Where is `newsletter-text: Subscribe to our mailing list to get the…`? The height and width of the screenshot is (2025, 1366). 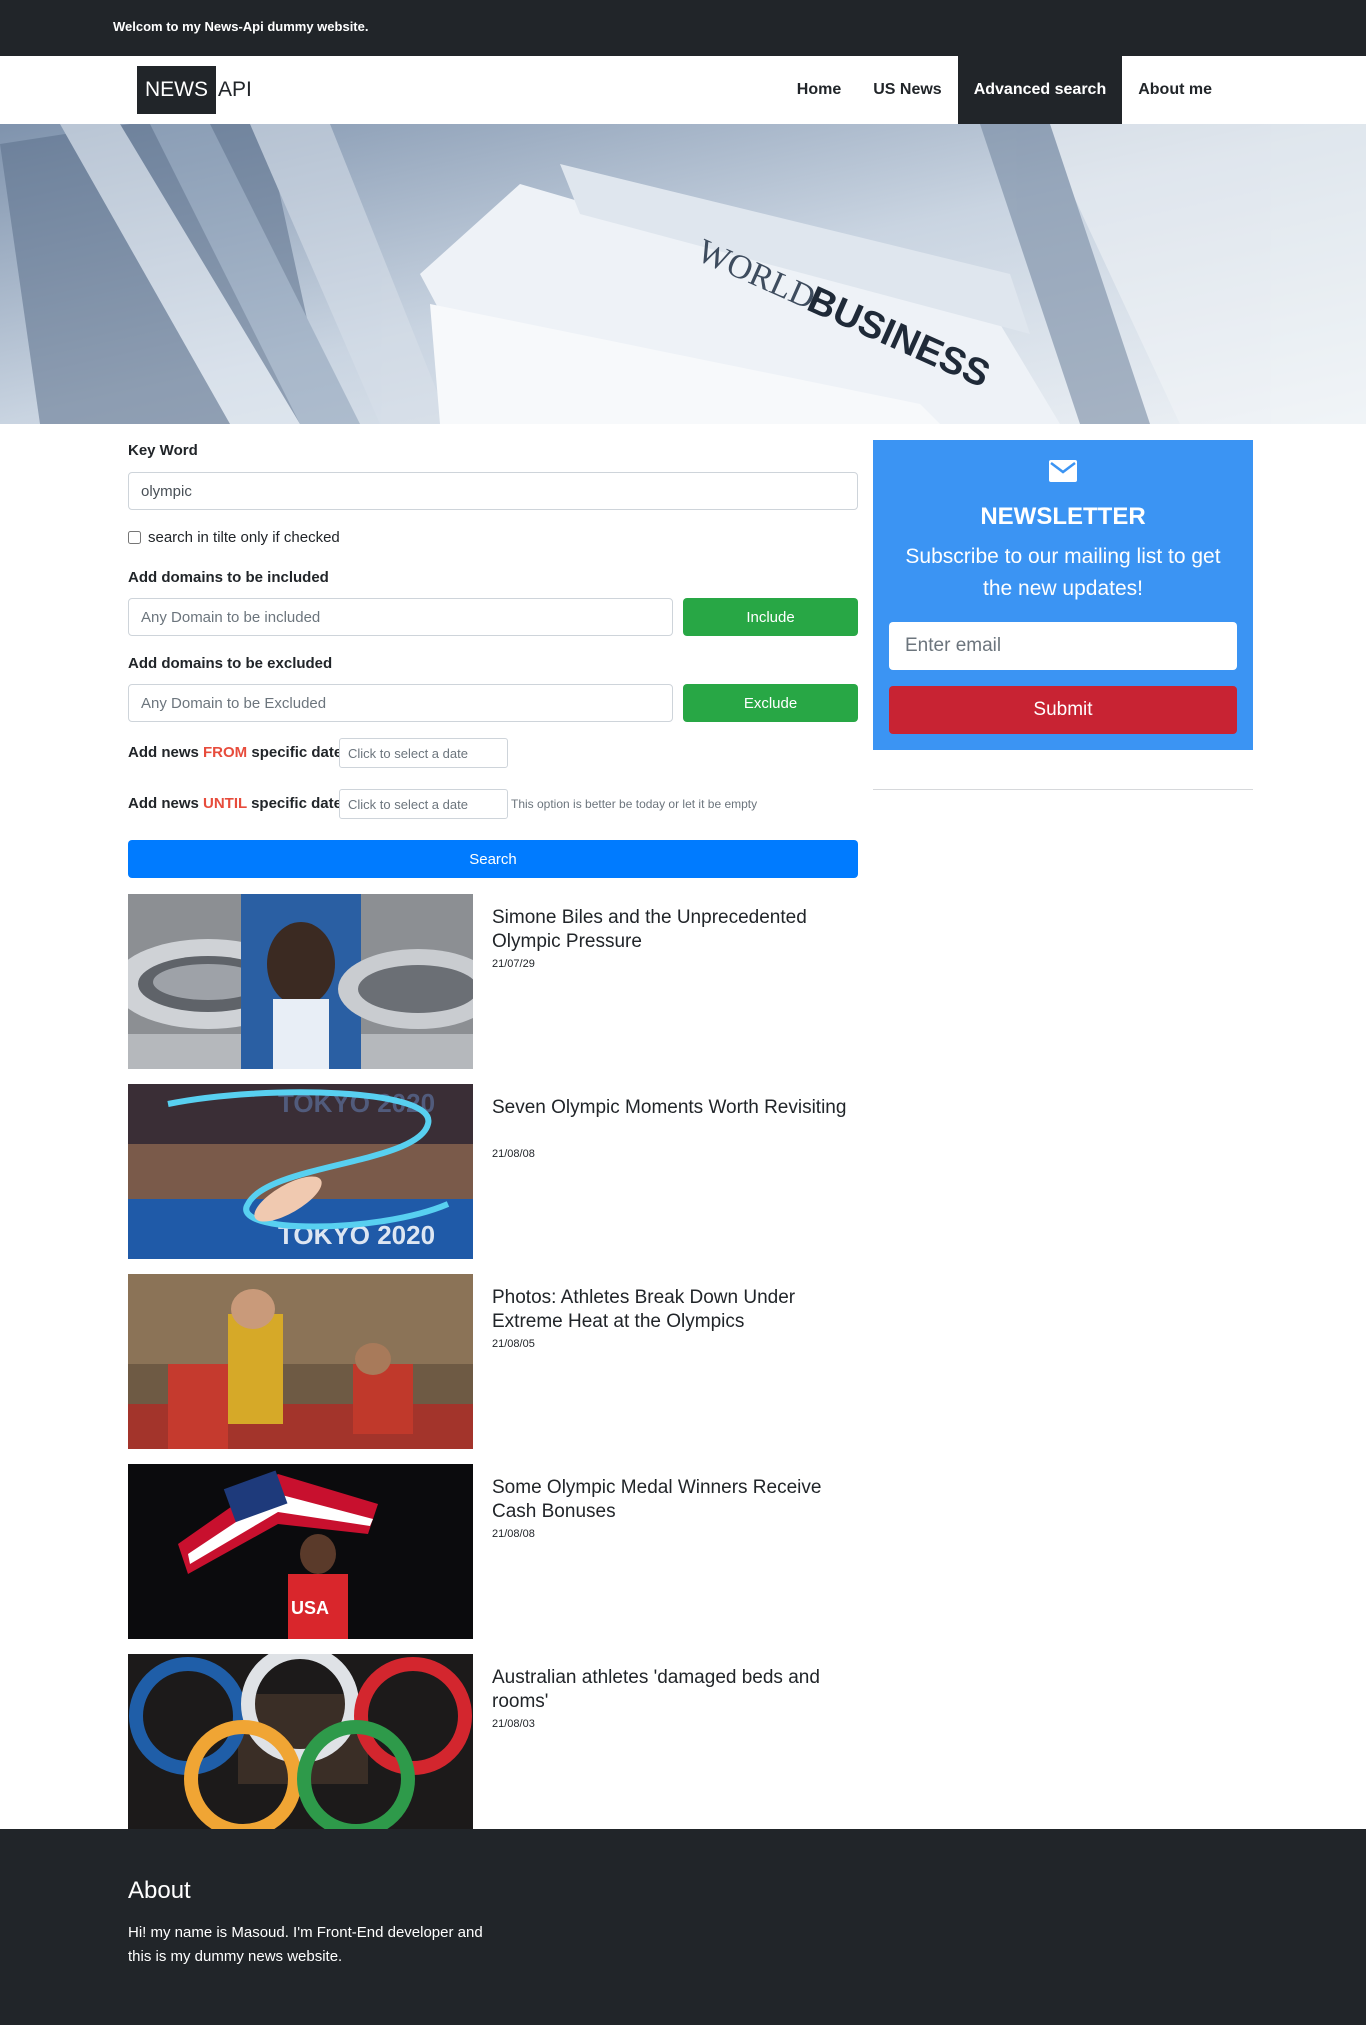 newsletter-text: Subscribe to our mailing list to get the… is located at coordinates (1063, 572).